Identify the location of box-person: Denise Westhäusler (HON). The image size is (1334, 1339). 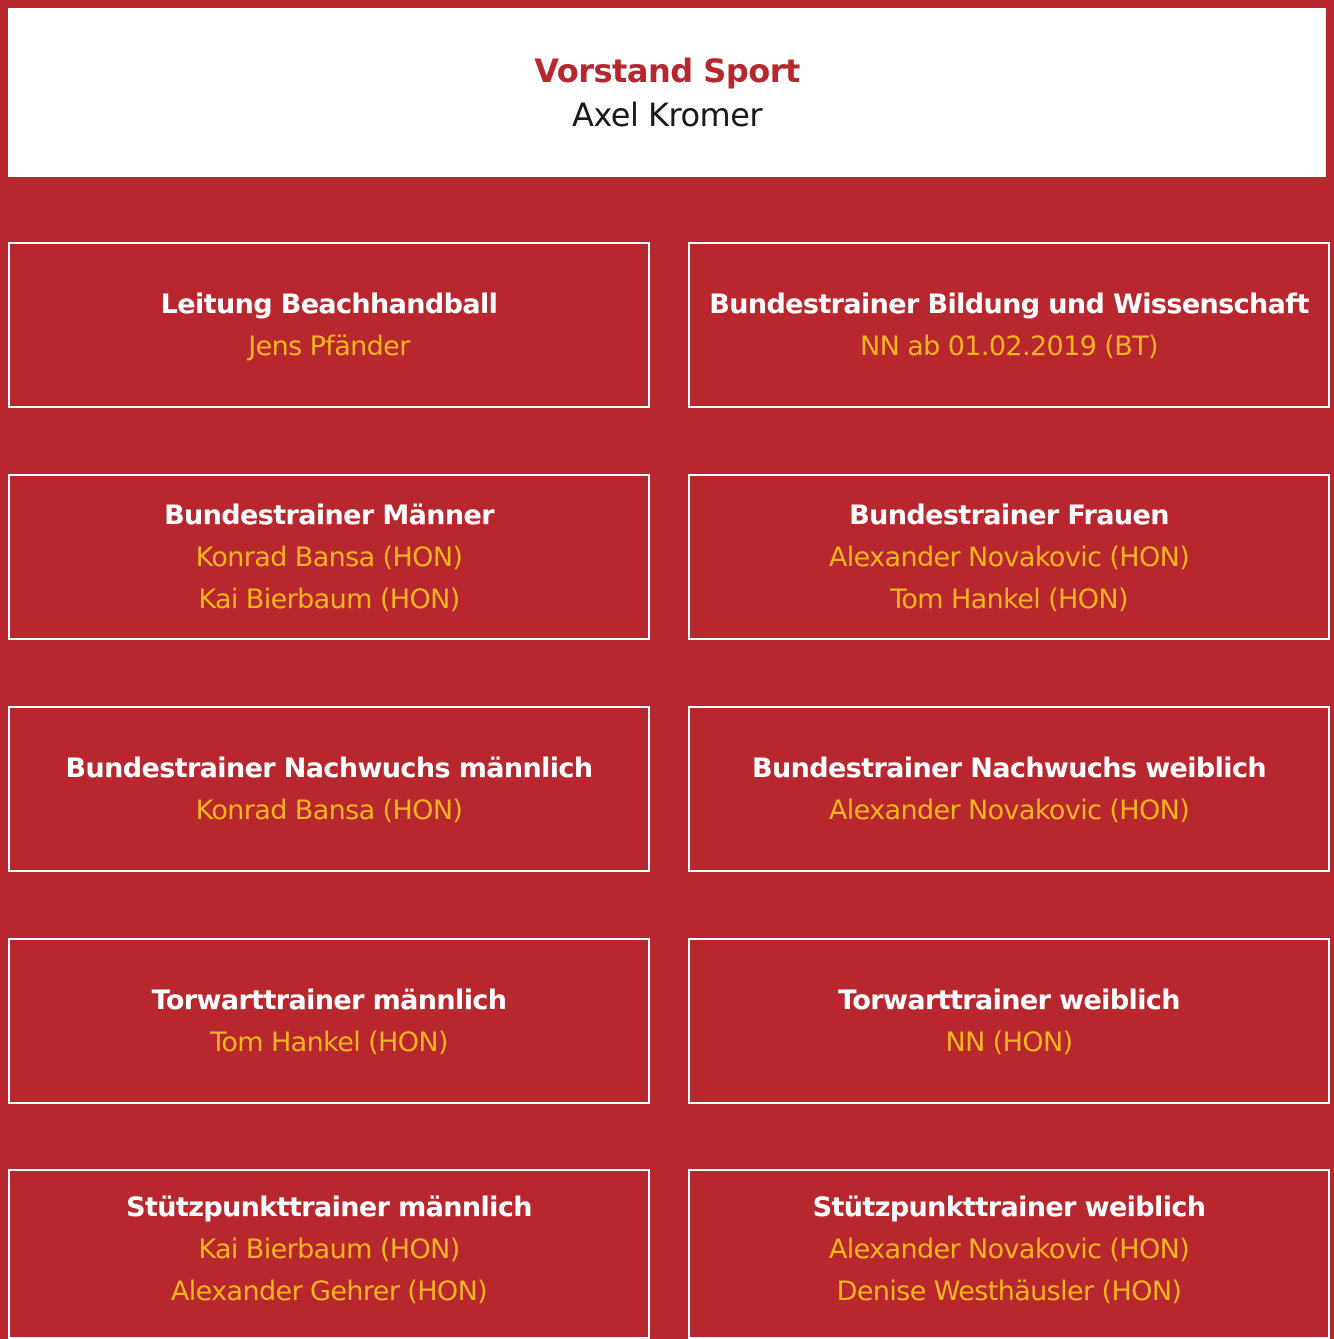
(1009, 1291).